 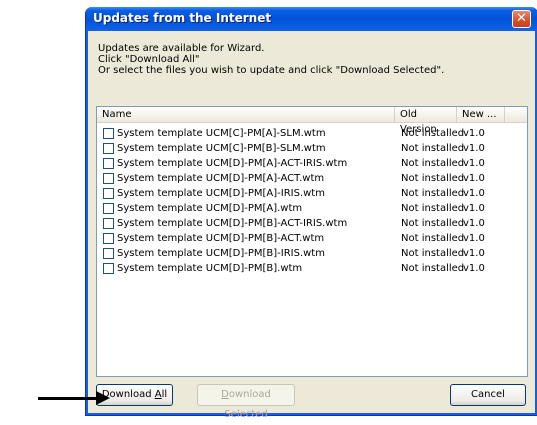 I want to click on close-button: ✕, so click(x=521, y=19).